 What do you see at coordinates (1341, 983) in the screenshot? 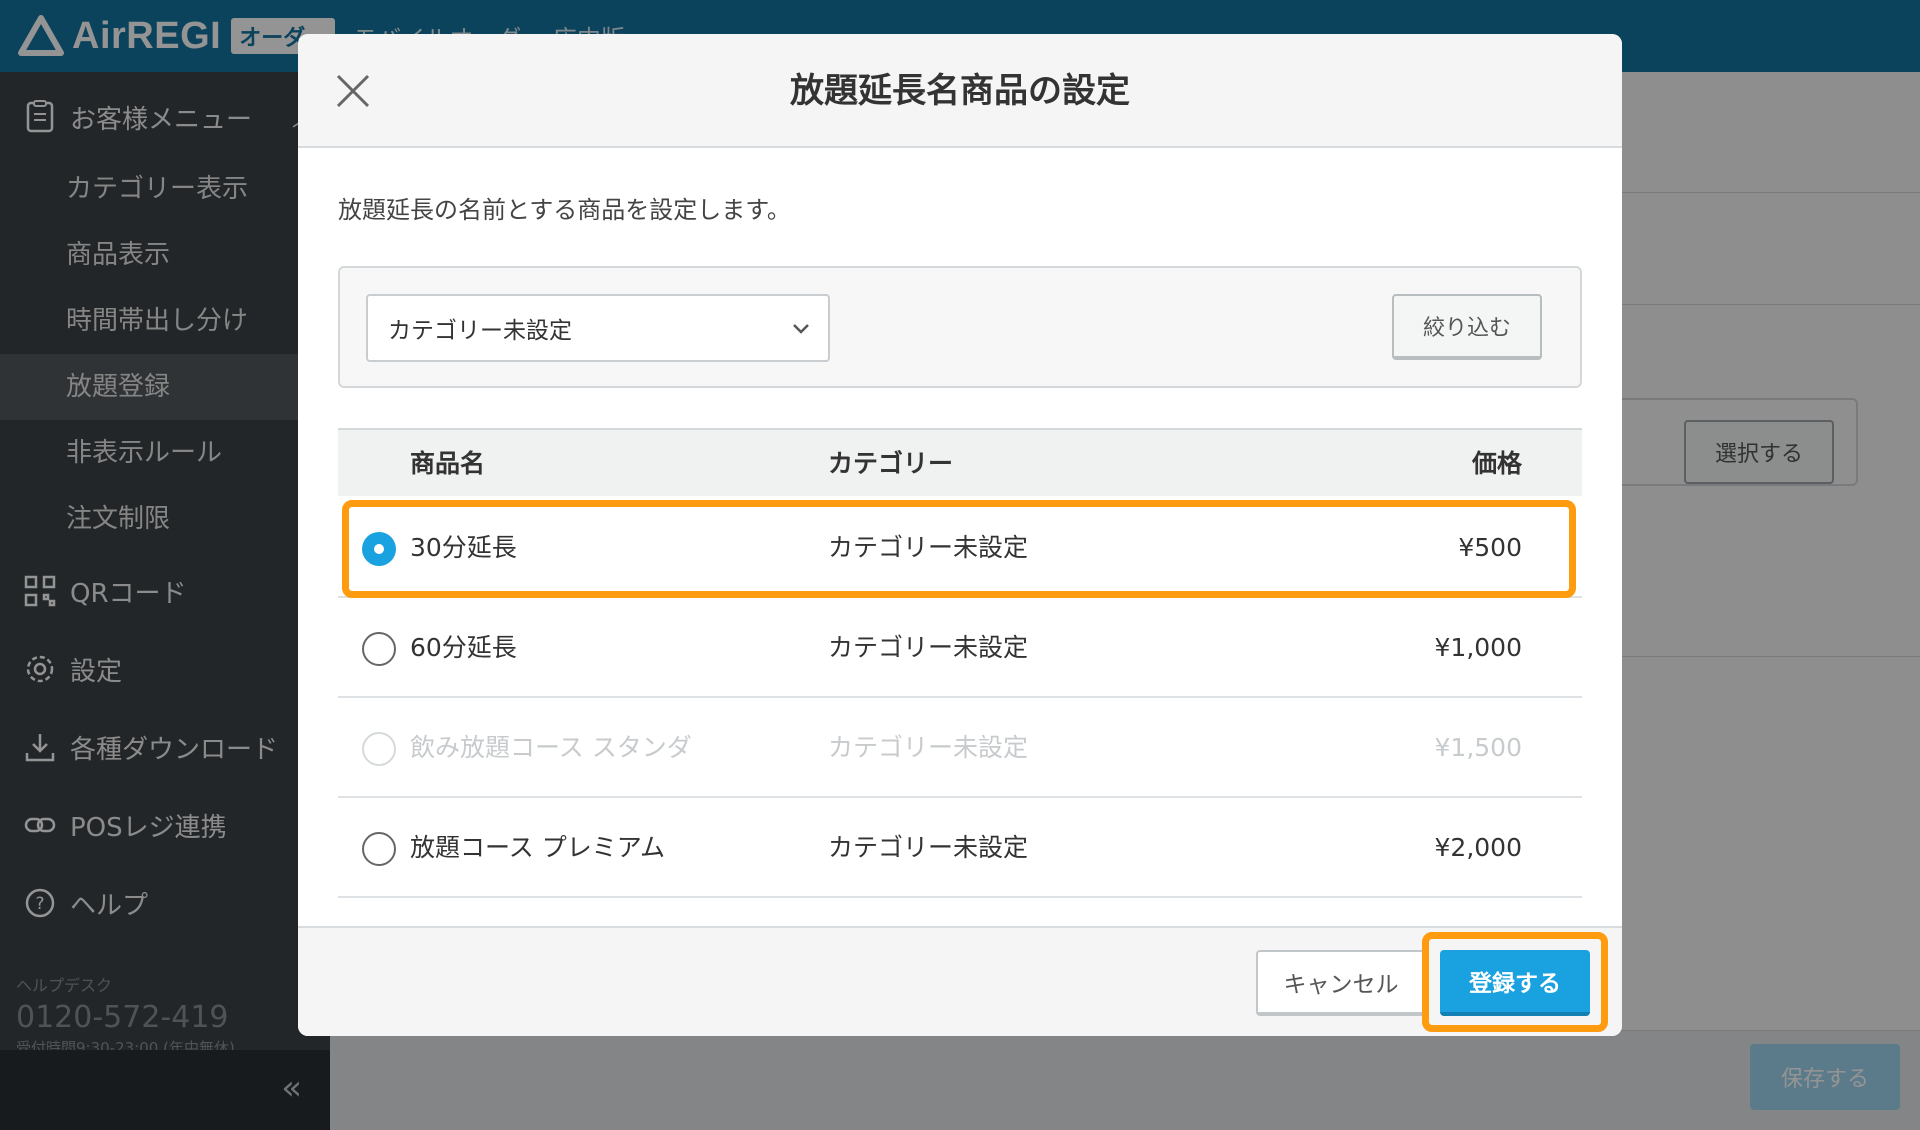
I see `cancel-button: キャンセル` at bounding box center [1341, 983].